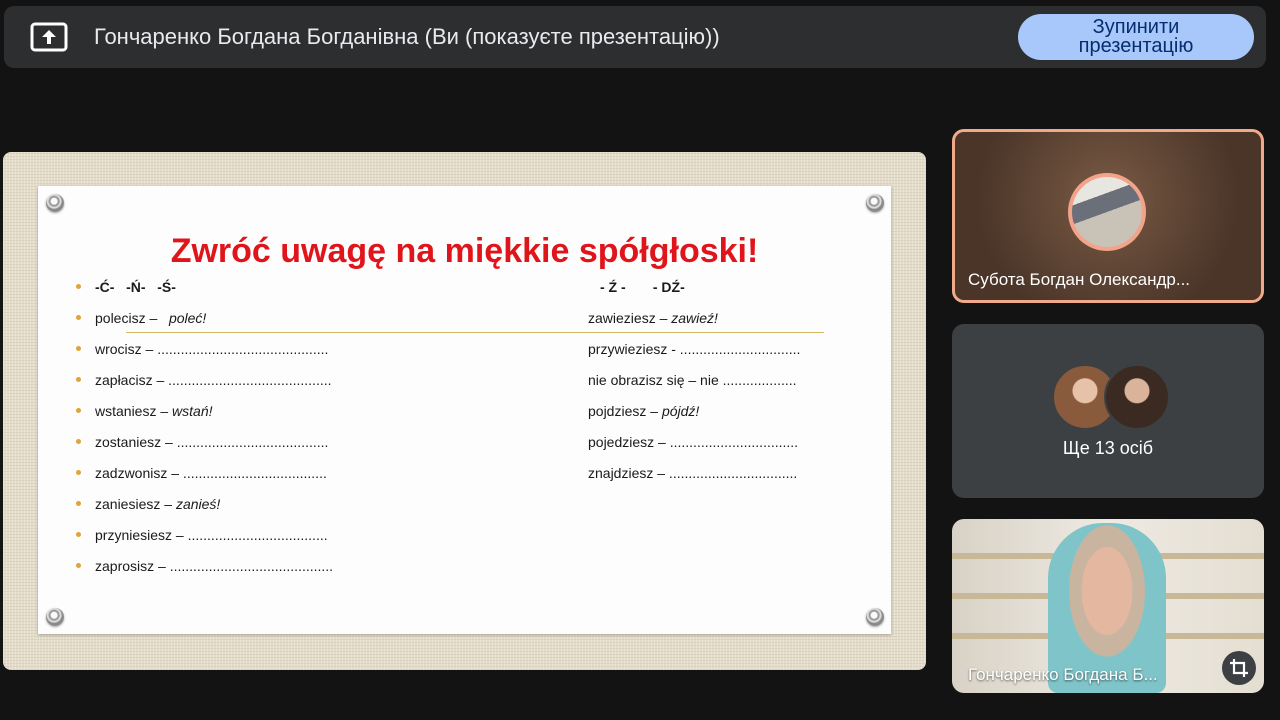 Image resolution: width=1280 pixels, height=720 pixels. I want to click on stop-presenting-button: Зупинити презентацію, so click(1136, 37).